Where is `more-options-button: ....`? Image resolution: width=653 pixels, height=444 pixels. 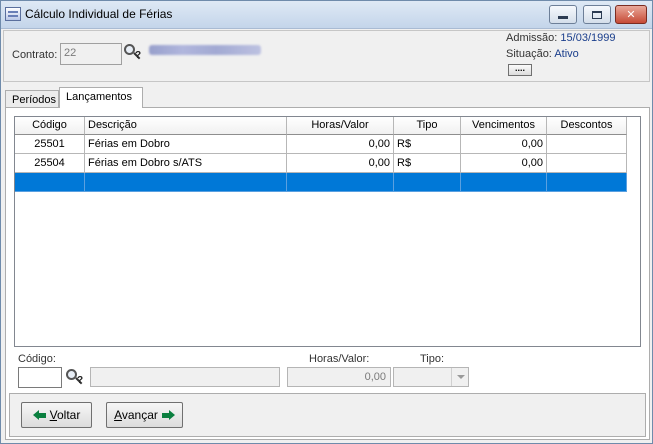
more-options-button: .... is located at coordinates (520, 70).